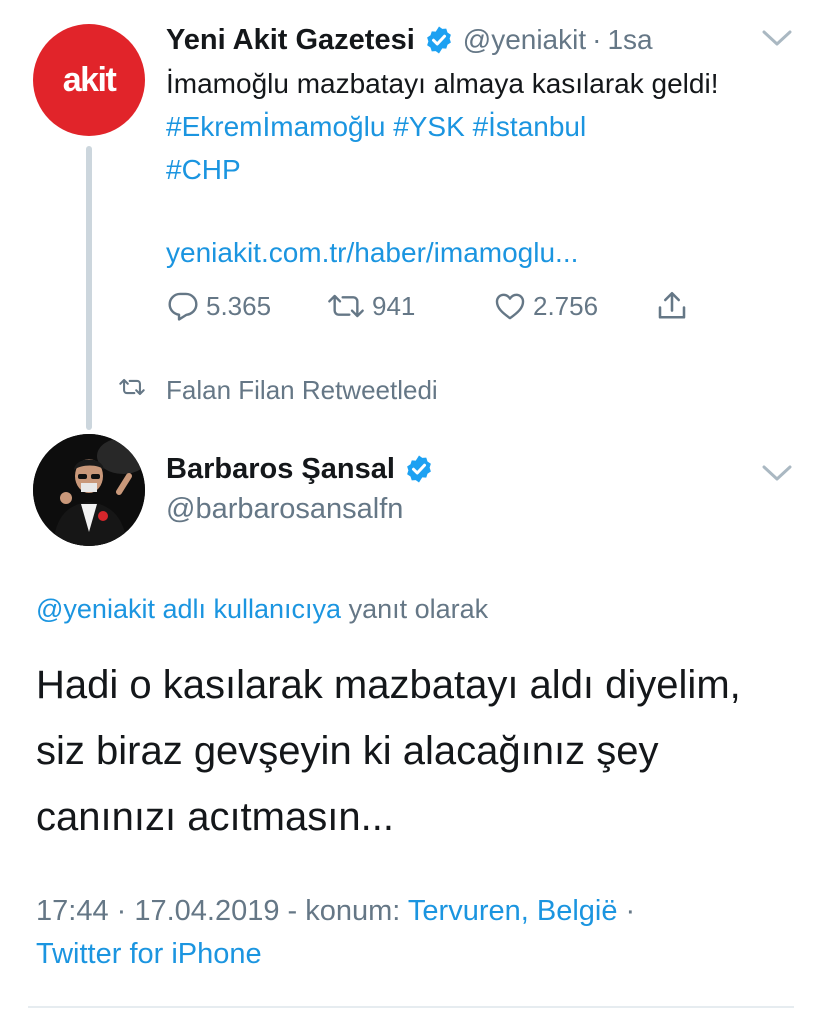 The width and height of the screenshot is (821, 1024). I want to click on yeniakit-avatar: akit, so click(89, 80).